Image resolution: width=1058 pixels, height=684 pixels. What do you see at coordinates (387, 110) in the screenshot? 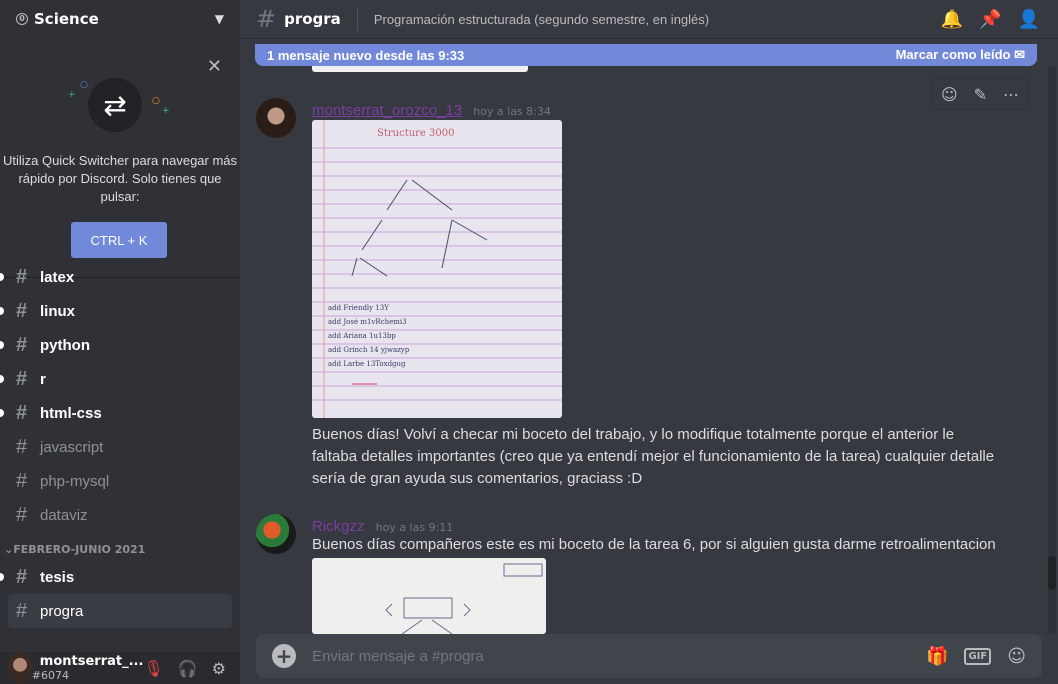
I see `message-author: montserrat_orozco_13` at bounding box center [387, 110].